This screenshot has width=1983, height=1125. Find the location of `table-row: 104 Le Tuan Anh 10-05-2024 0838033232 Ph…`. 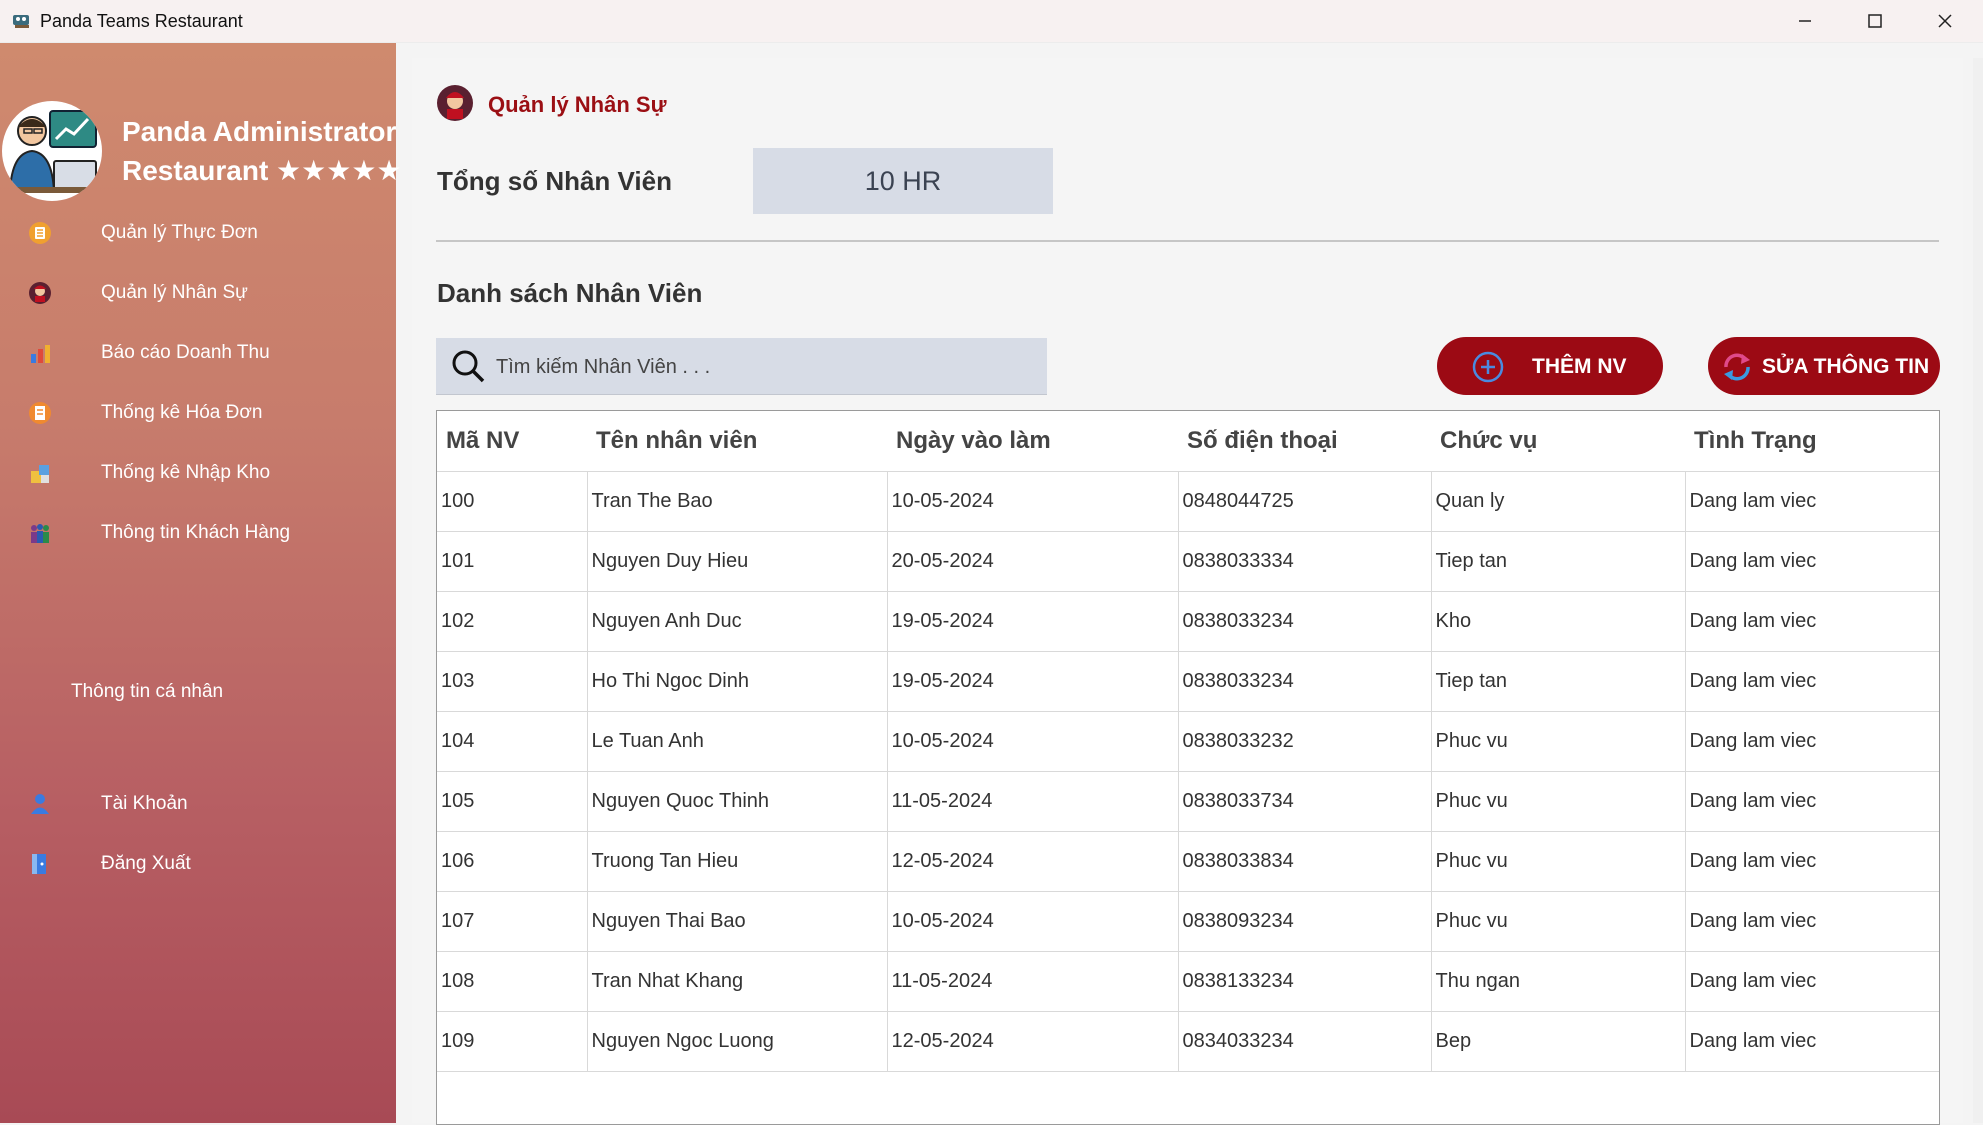

table-row: 104 Le Tuan Anh 10-05-2024 0838033232 Ph… is located at coordinates (1188, 741).